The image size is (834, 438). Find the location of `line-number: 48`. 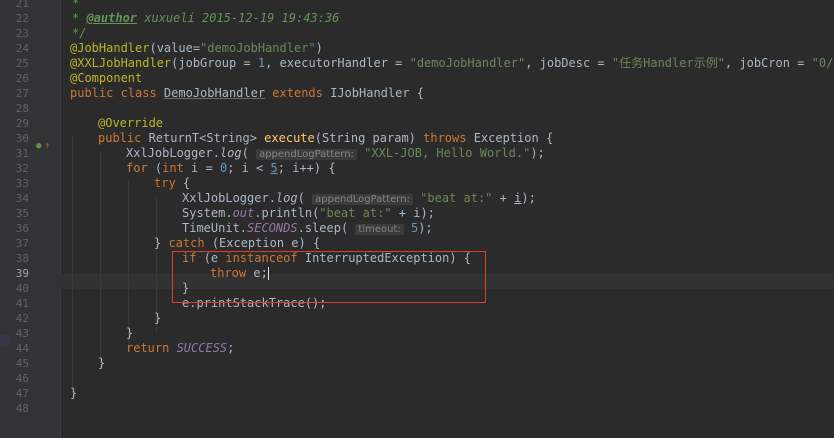

line-number: 48 is located at coordinates (22, 408).